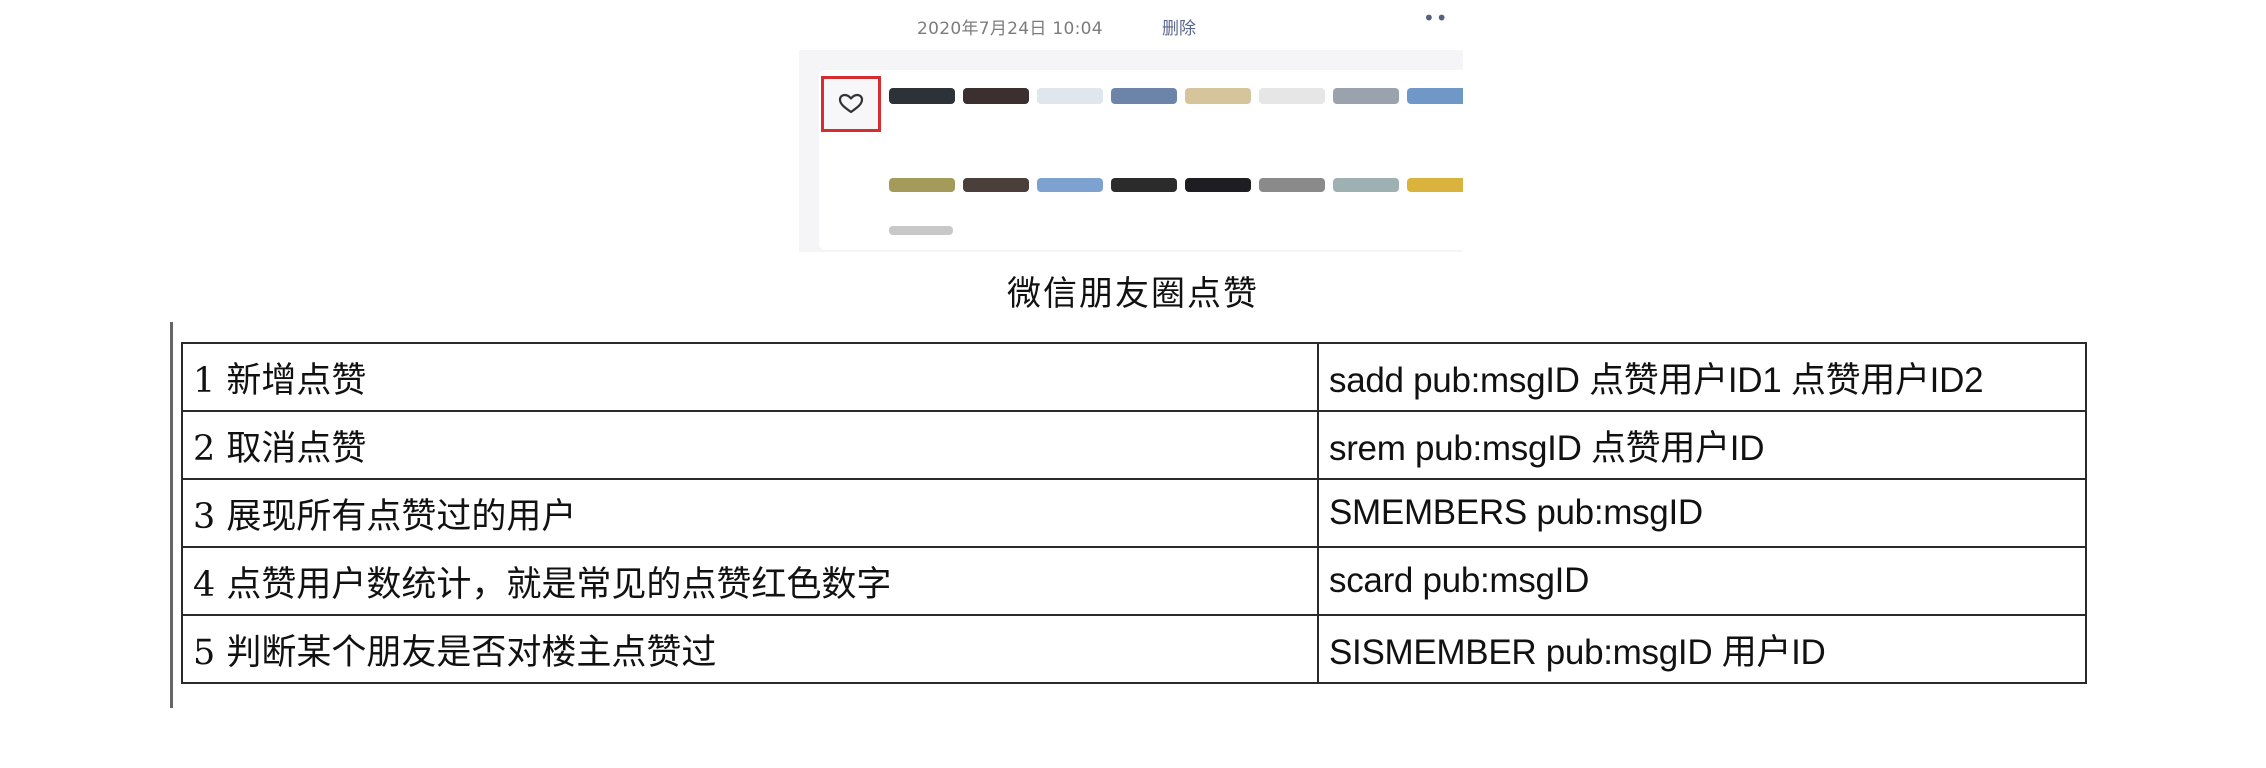  Describe the element at coordinates (750, 513) in the screenshot. I see `operation-description: 3 展现所有点赞过的用户` at that location.